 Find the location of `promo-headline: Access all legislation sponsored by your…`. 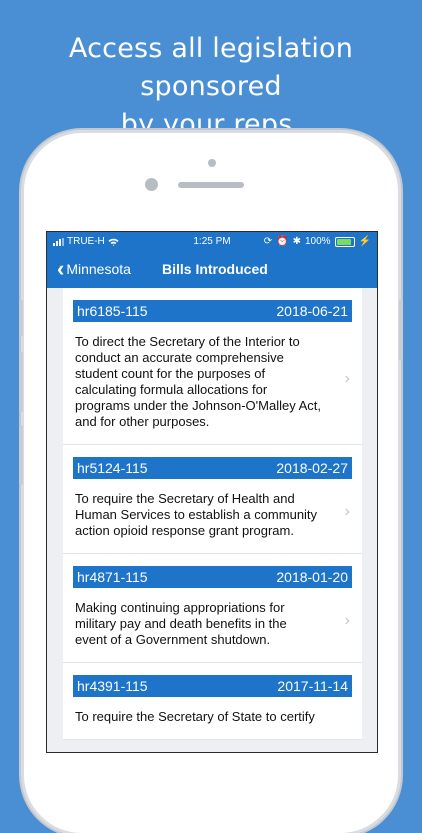

promo-headline: Access all legislation sponsored by your… is located at coordinates (211, 87).